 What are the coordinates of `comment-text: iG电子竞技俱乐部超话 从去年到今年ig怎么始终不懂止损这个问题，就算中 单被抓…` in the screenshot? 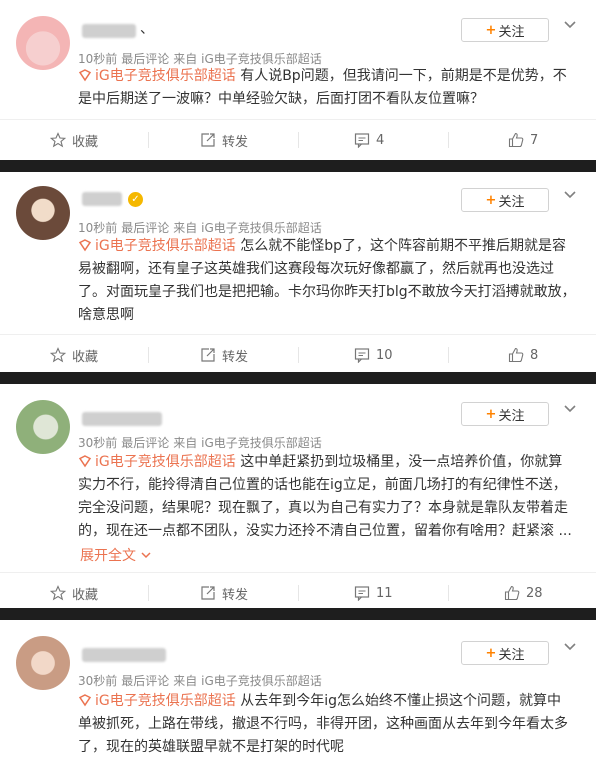 It's located at (328, 724).